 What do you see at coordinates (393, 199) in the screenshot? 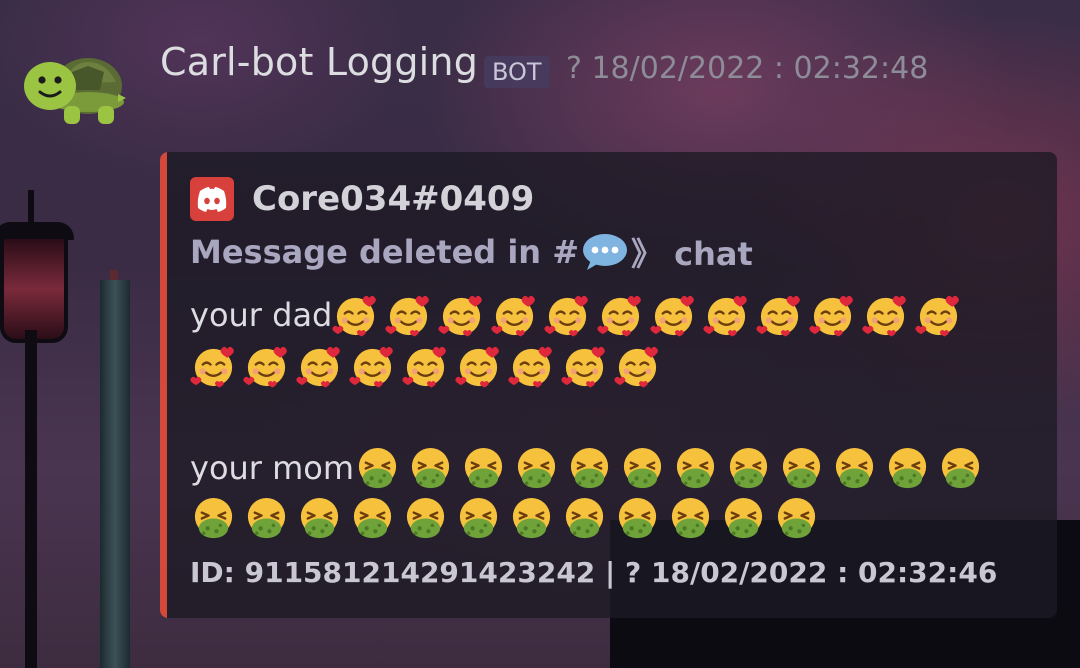
I see `embed-author: Core034#0409` at bounding box center [393, 199].